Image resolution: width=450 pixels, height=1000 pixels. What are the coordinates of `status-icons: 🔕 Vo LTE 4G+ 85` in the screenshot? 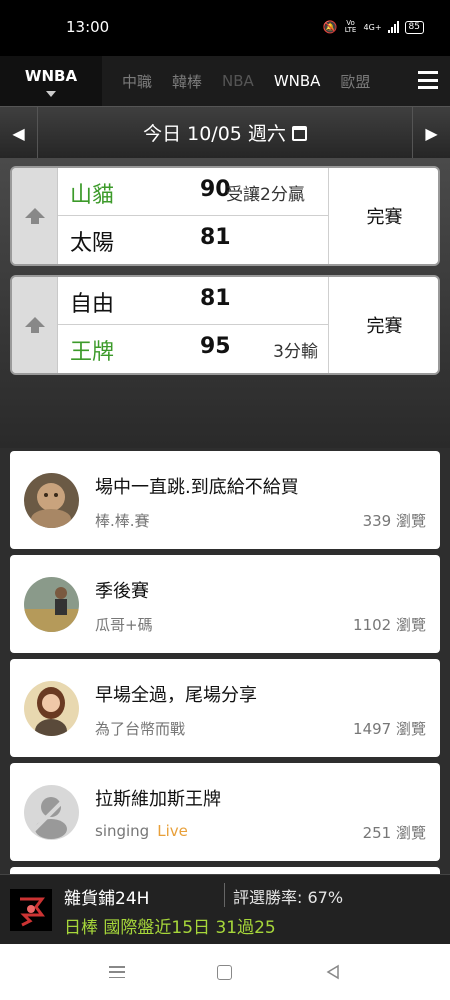 It's located at (373, 27).